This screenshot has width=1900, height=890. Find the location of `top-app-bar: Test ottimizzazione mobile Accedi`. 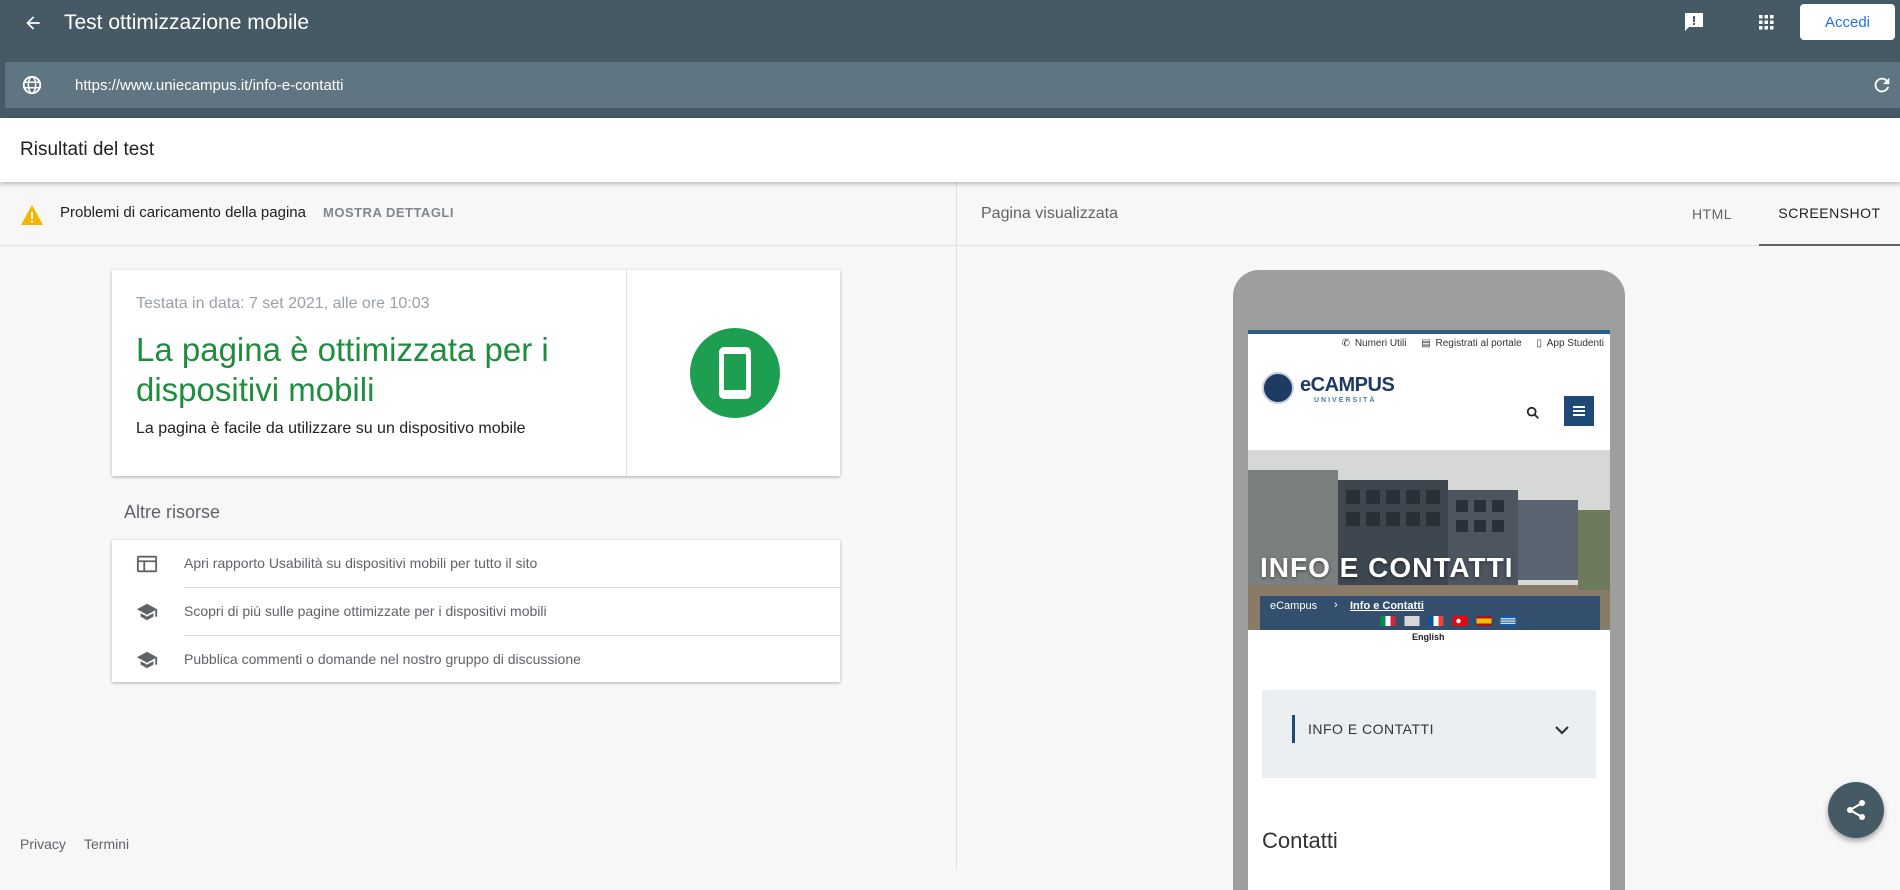

top-app-bar: Test ottimizzazione mobile Accedi is located at coordinates (950, 59).